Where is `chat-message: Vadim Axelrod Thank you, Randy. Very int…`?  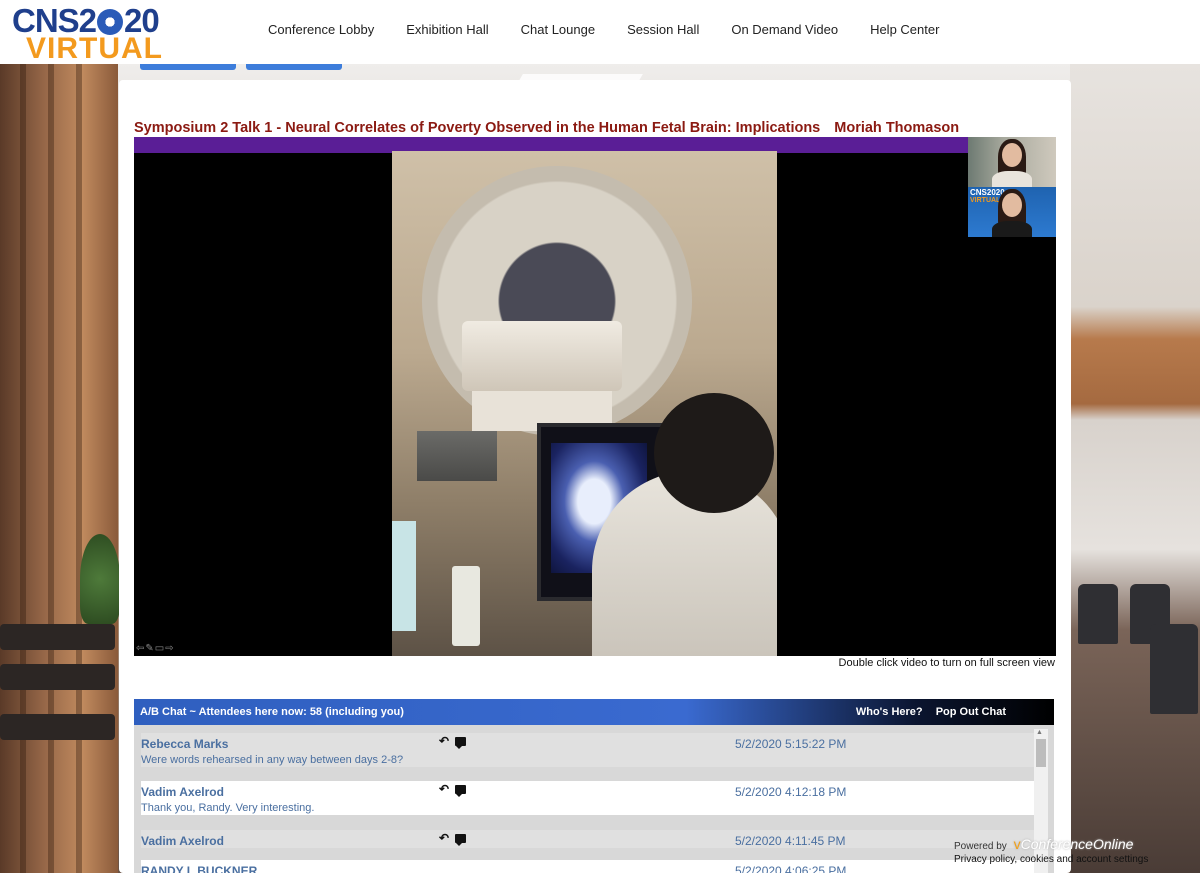 chat-message: Vadim Axelrod Thank you, Randy. Very int… is located at coordinates (587, 798).